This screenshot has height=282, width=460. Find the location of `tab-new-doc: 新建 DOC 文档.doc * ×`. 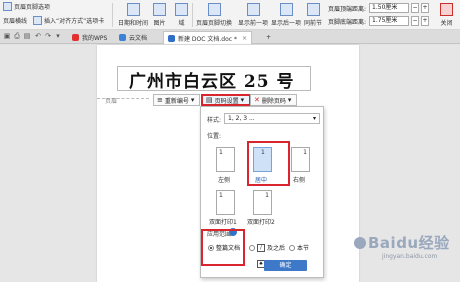

tab-new-doc: 新建 DOC 文档.doc * × is located at coordinates (207, 37).